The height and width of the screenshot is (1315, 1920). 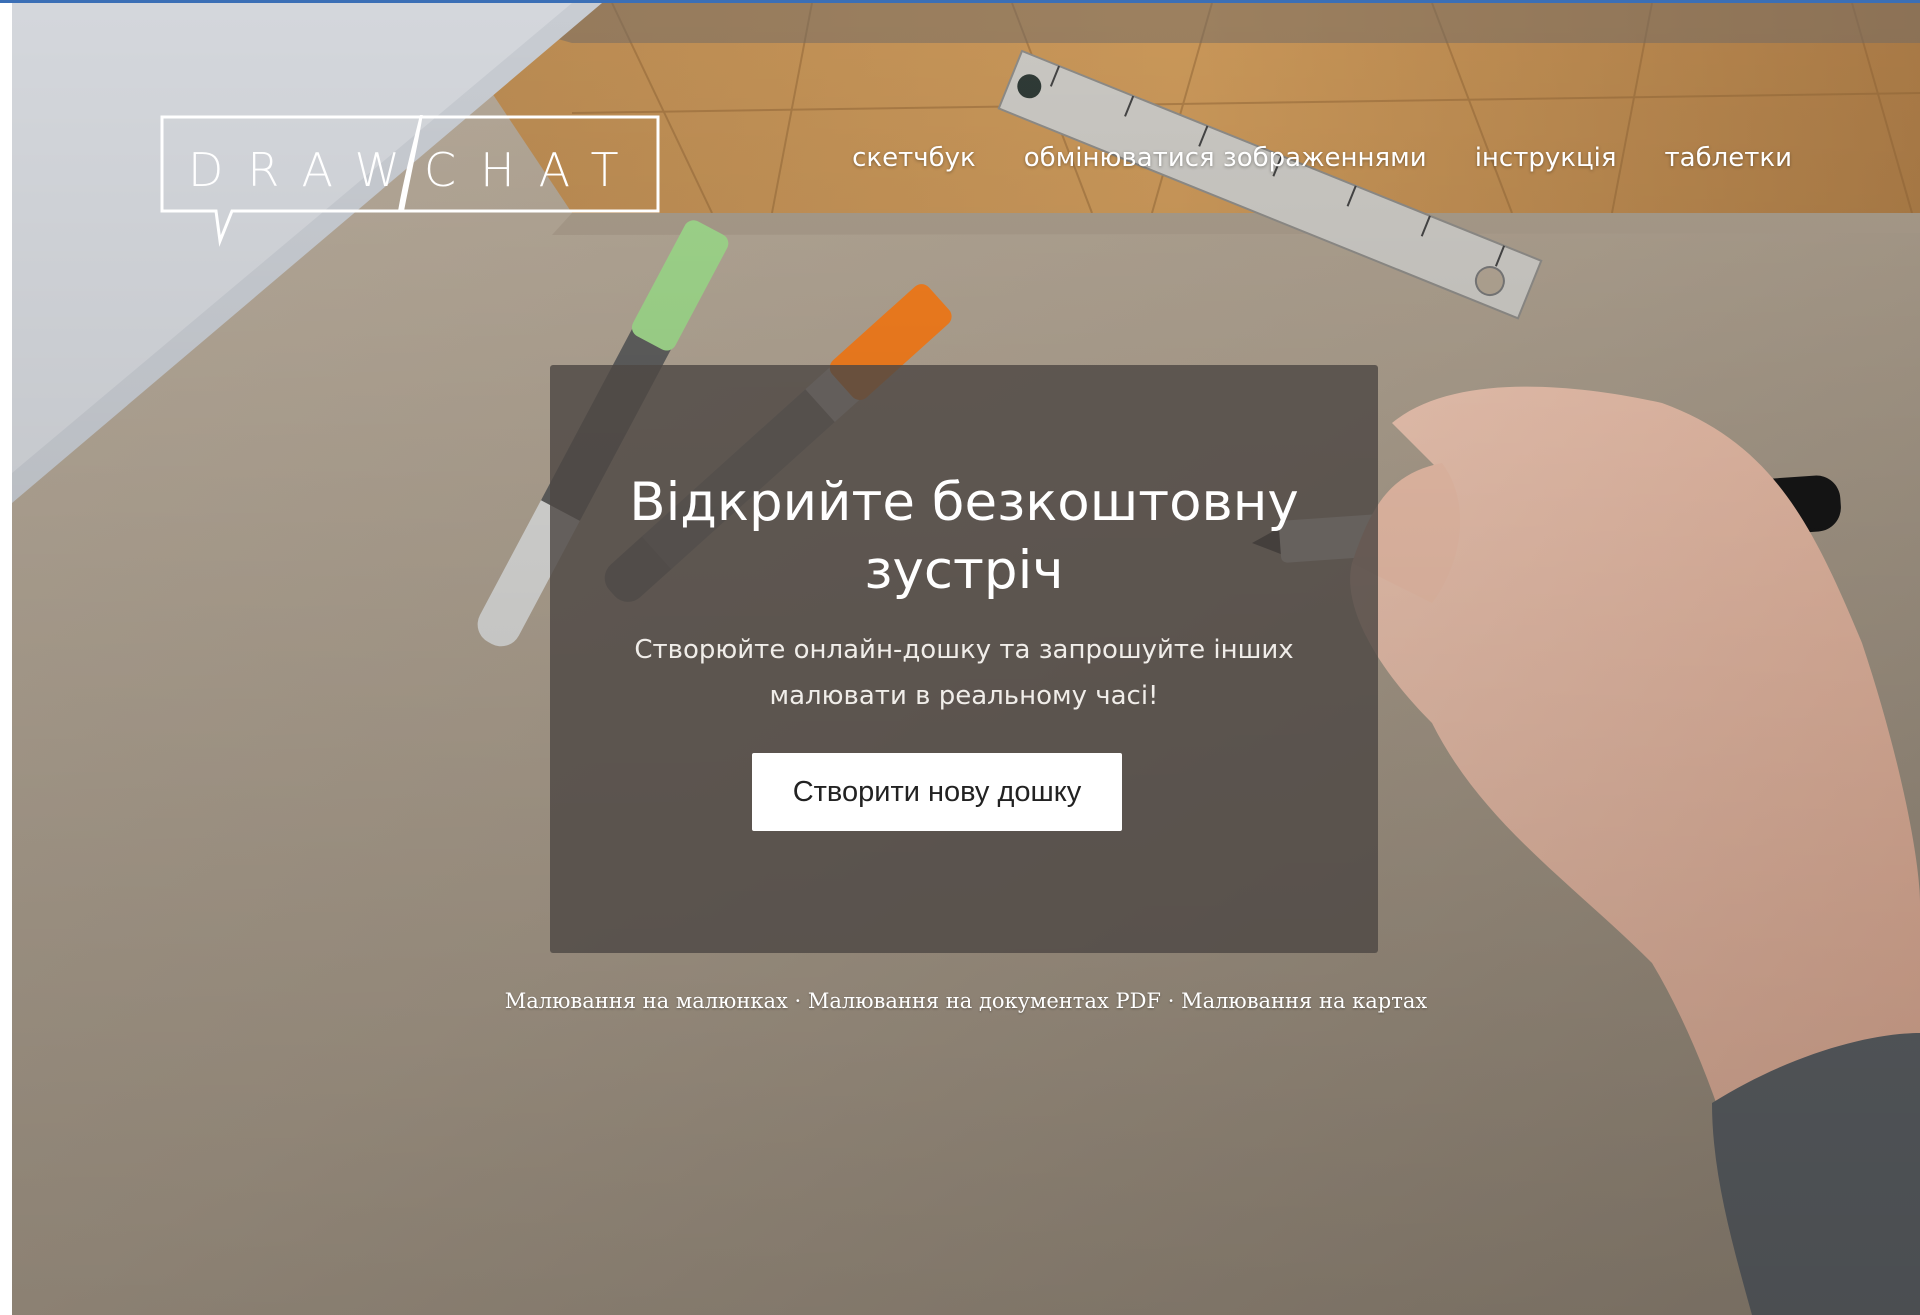 What do you see at coordinates (964, 536) in the screenshot?
I see `hero-title: Відкрийте безкоштовну зустріч` at bounding box center [964, 536].